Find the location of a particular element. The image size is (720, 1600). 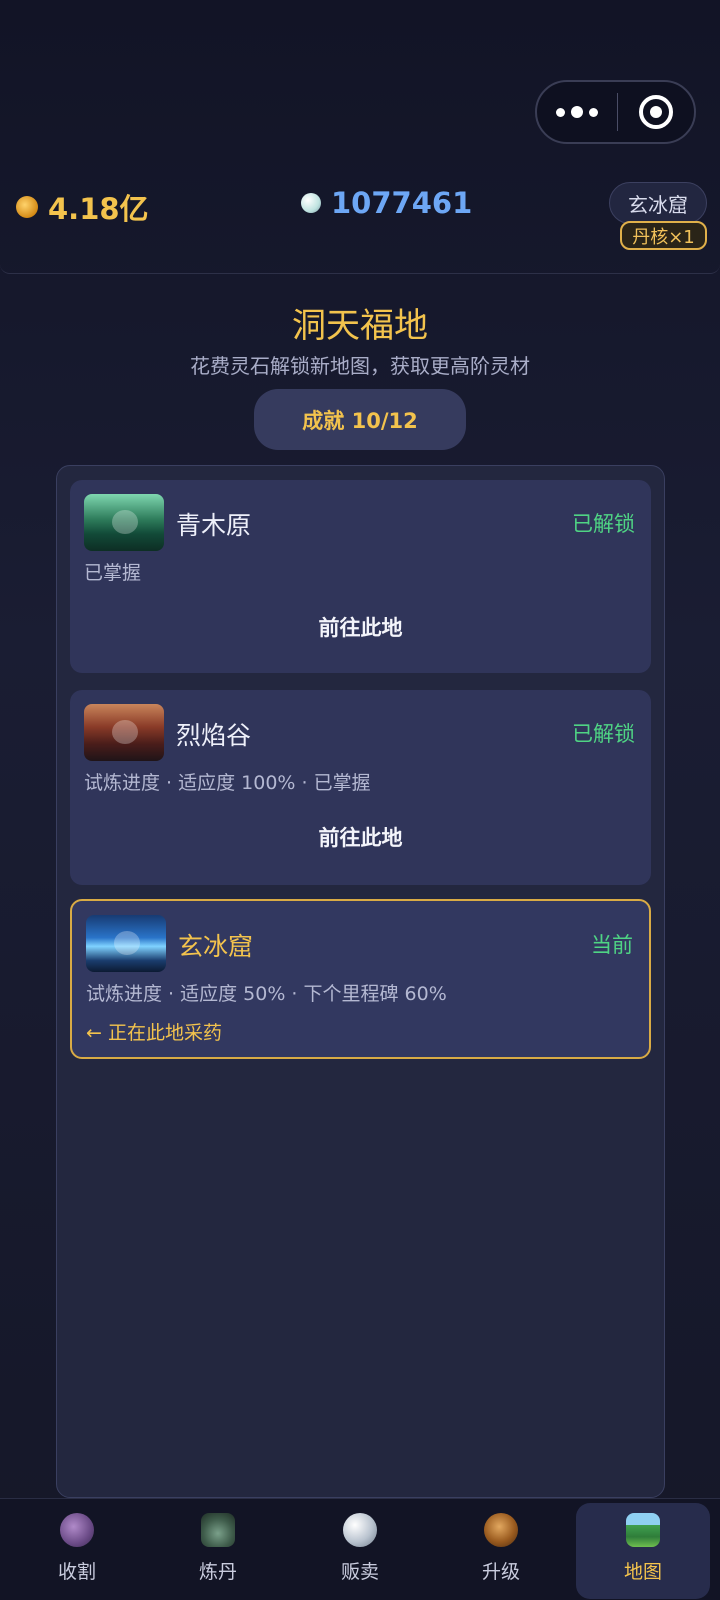

core-badge: 丹核×1 is located at coordinates (663, 235).